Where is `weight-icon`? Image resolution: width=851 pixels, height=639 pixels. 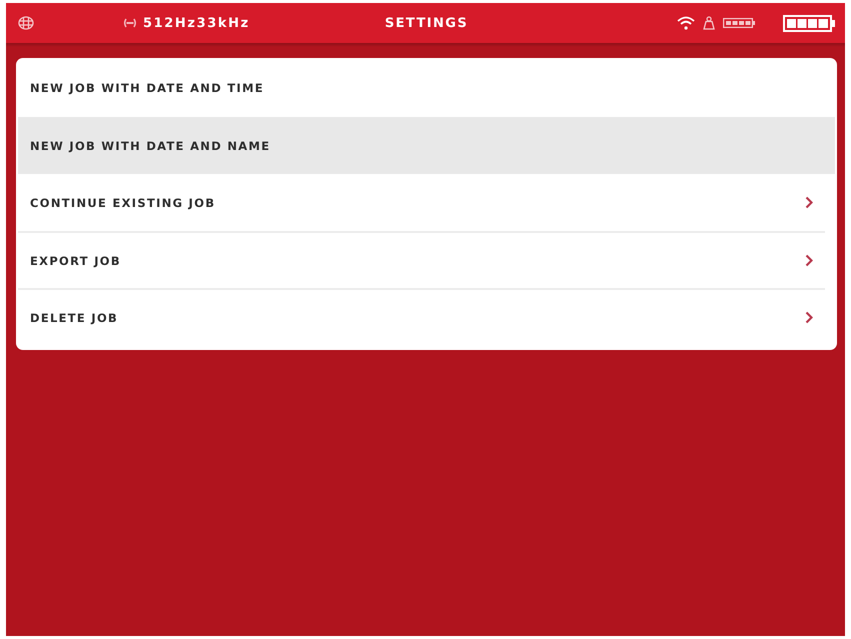
weight-icon is located at coordinates (709, 23).